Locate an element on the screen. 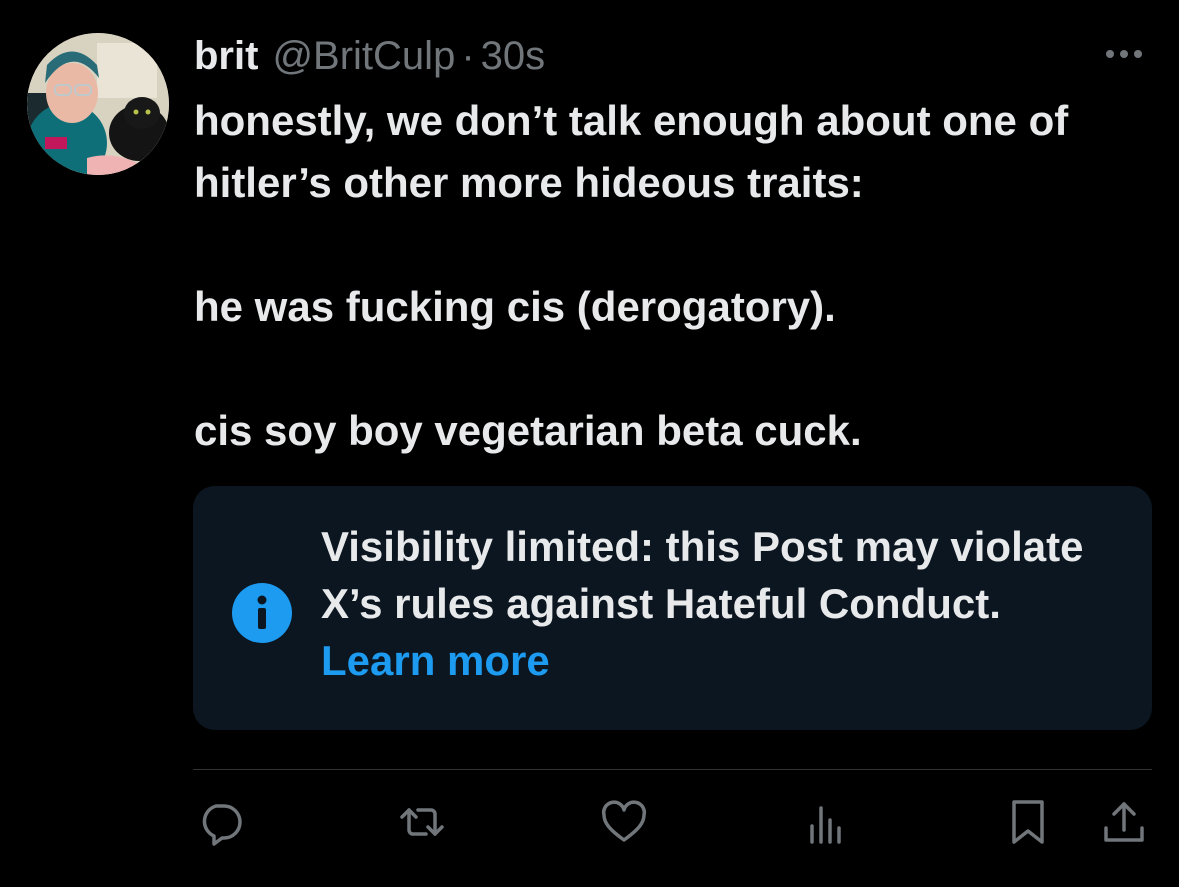 The width and height of the screenshot is (1179, 887). post-header: brit @BritCulp · 30s is located at coordinates (369, 56).